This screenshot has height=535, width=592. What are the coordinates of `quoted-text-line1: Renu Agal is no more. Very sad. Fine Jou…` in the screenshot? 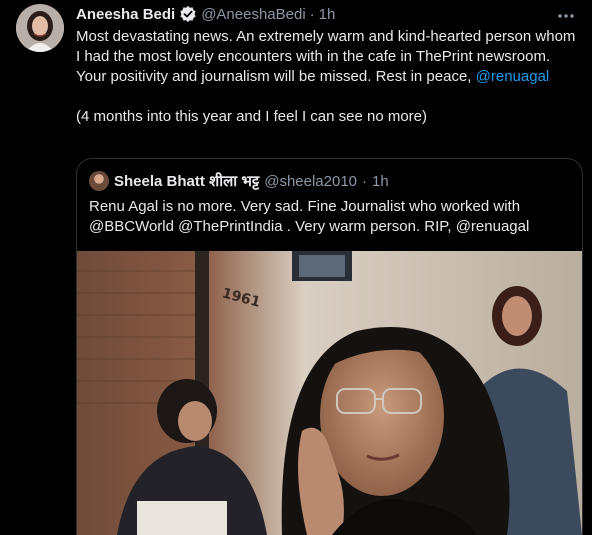 It's located at (305, 206).